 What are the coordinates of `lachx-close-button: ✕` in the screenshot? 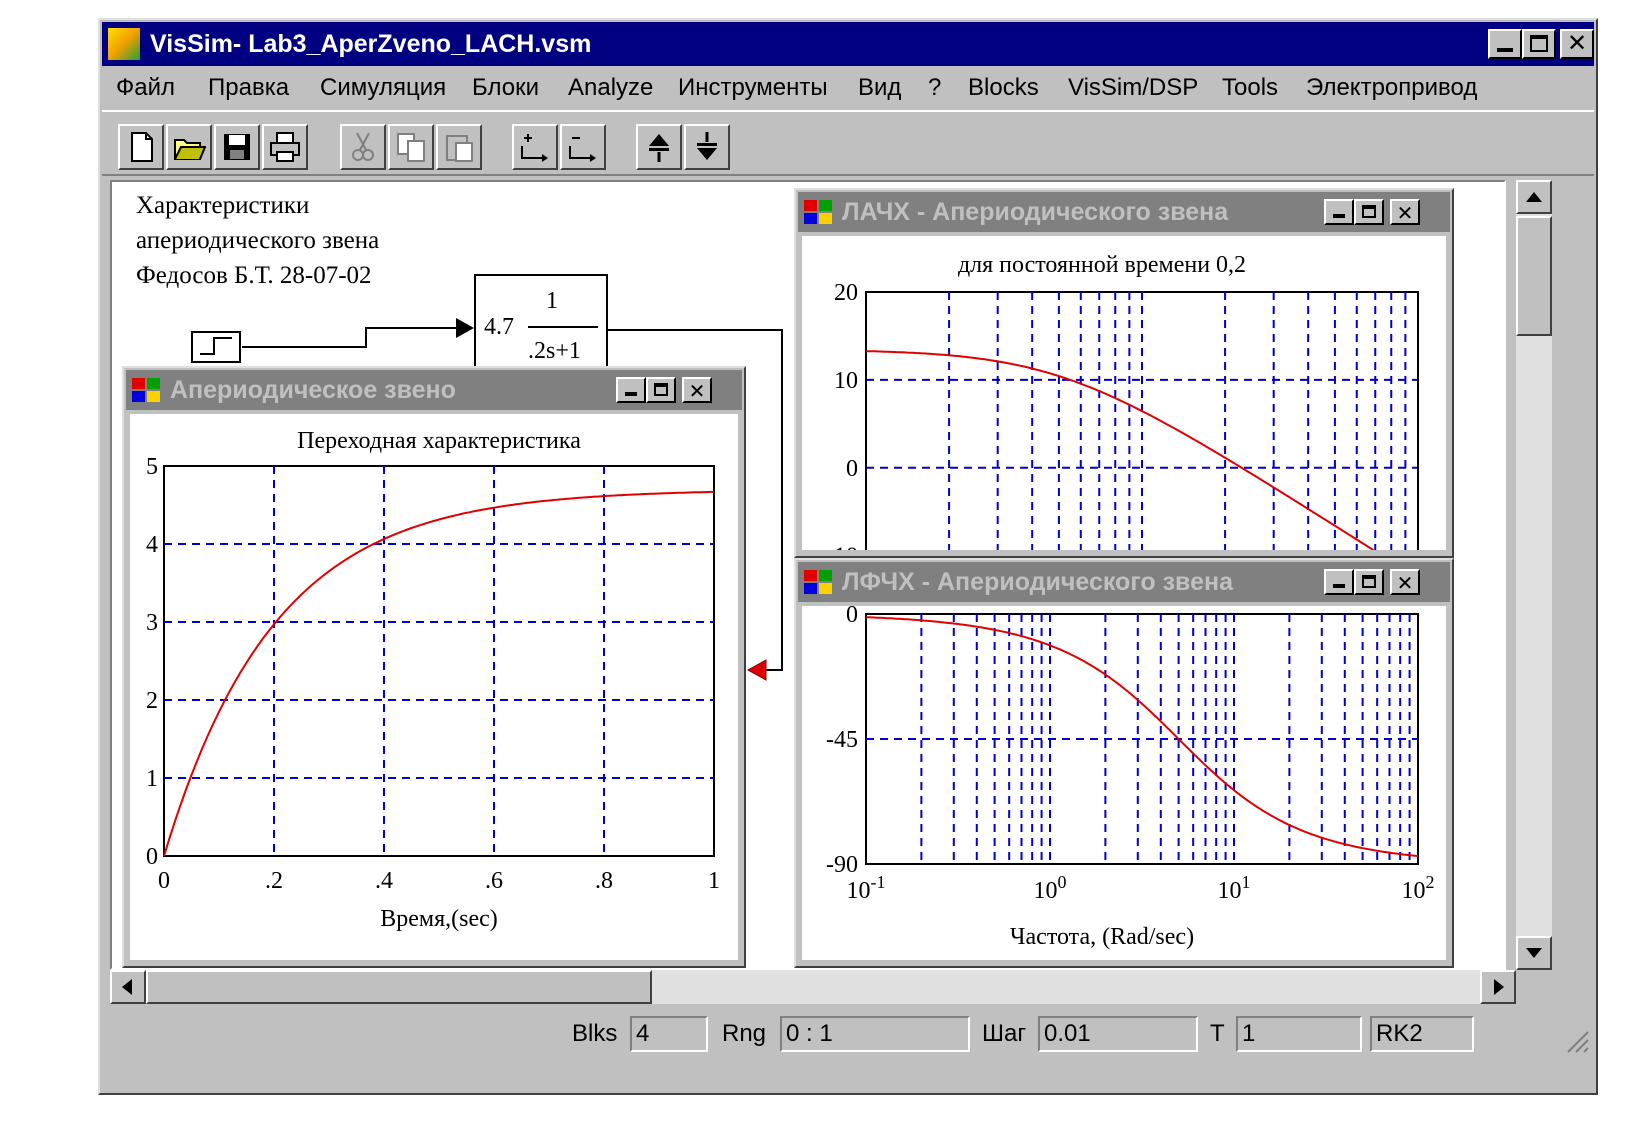 It's located at (1405, 212).